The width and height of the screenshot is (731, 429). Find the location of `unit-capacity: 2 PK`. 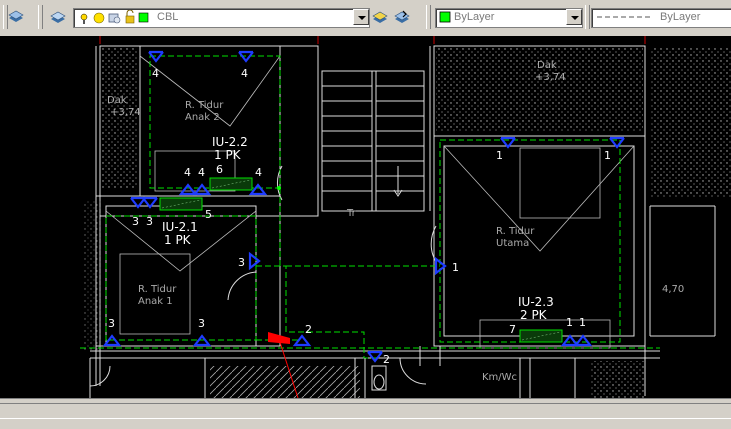

unit-capacity: 2 PK is located at coordinates (534, 315).